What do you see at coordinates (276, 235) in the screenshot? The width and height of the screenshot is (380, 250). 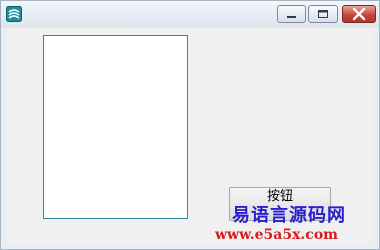 I see `watermark-url: www.e5a5x.com` at bounding box center [276, 235].